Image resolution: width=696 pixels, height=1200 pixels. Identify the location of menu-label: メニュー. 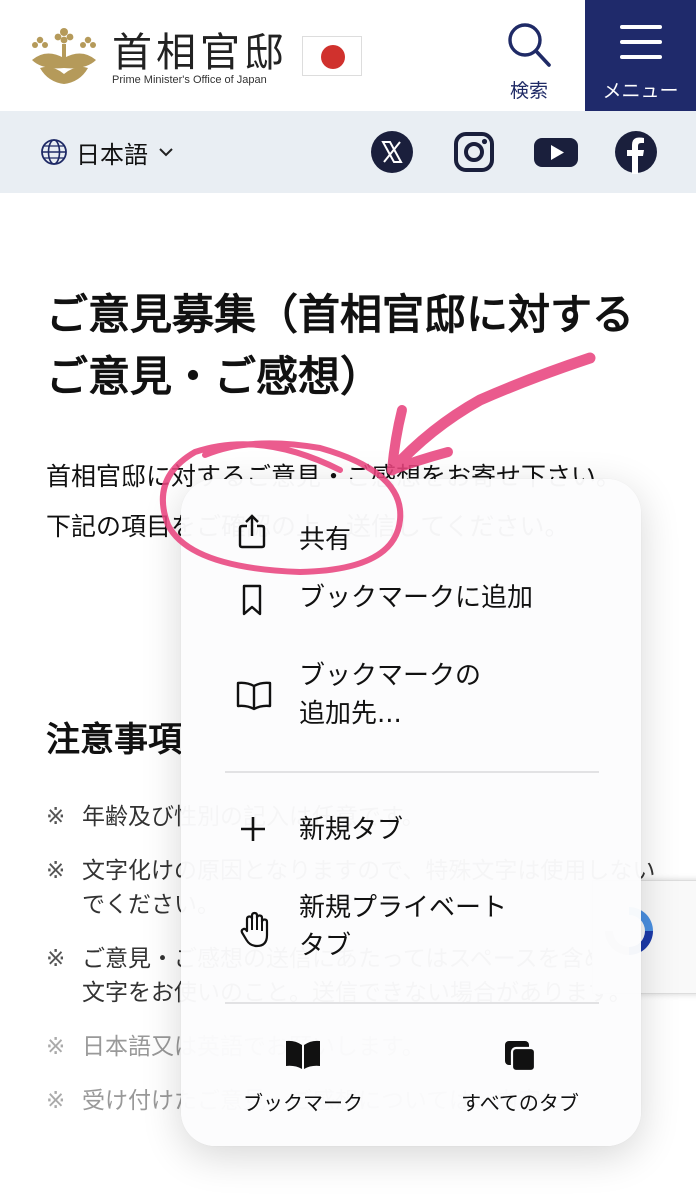
(640, 91).